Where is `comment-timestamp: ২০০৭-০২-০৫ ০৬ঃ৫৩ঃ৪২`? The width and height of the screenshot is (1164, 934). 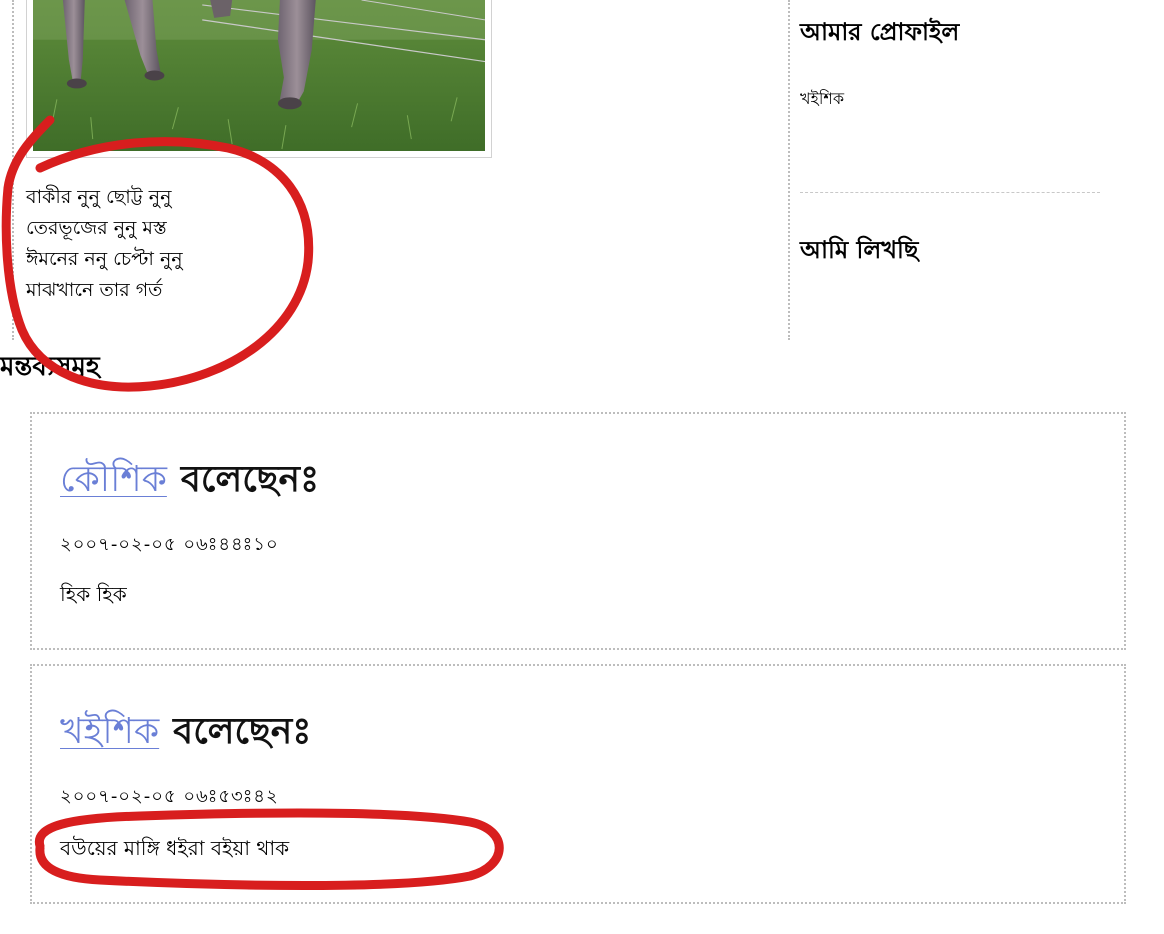
comment-timestamp: ২০০৭-০২-০৫ ০৬ঃ৫৩ঃ৪২ is located at coordinates (169, 796).